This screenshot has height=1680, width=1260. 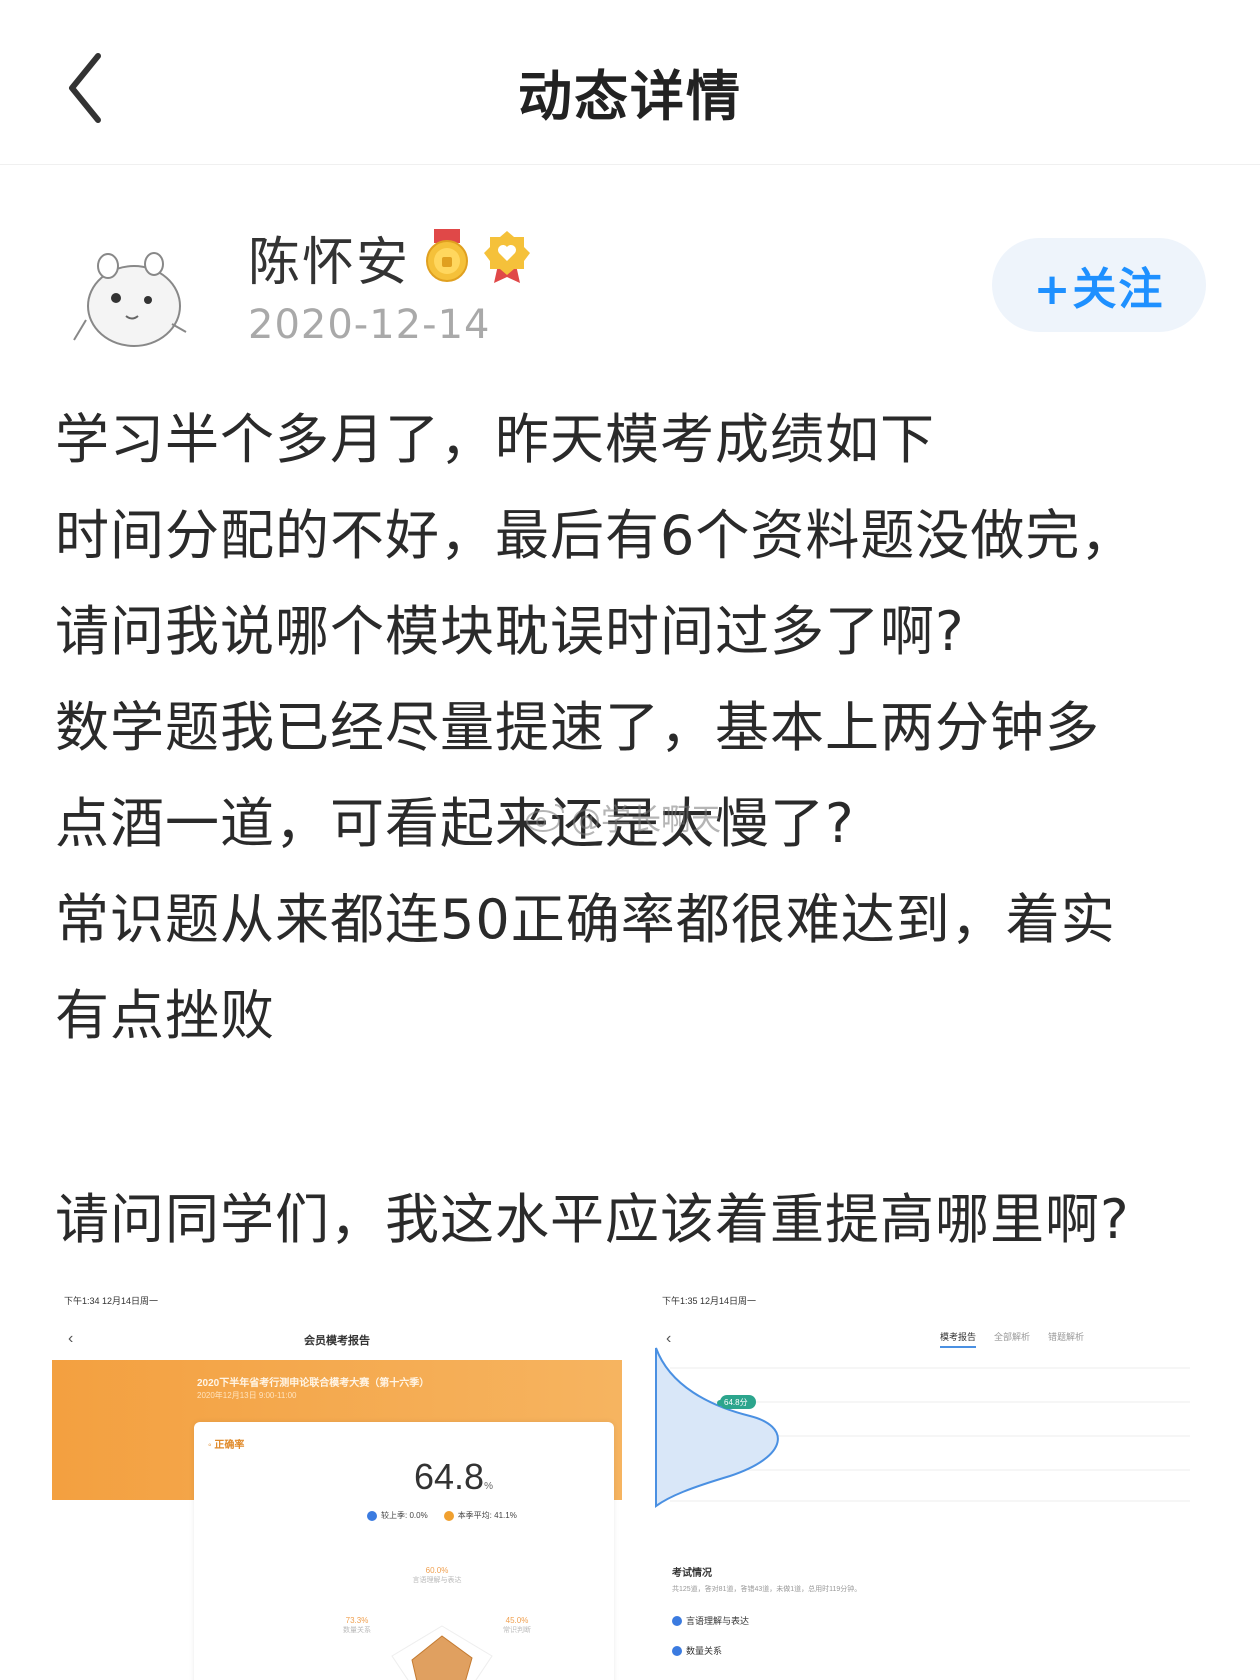 What do you see at coordinates (111, 1301) in the screenshot?
I see `thumb-status-bar: 下午1:34 12月14日周一` at bounding box center [111, 1301].